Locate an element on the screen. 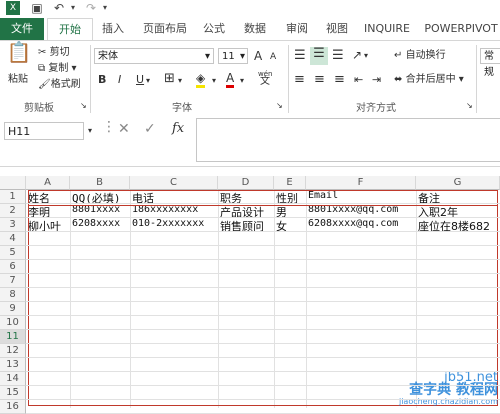 The width and height of the screenshot is (500, 414). tab-formulas: 公式 is located at coordinates (214, 29).